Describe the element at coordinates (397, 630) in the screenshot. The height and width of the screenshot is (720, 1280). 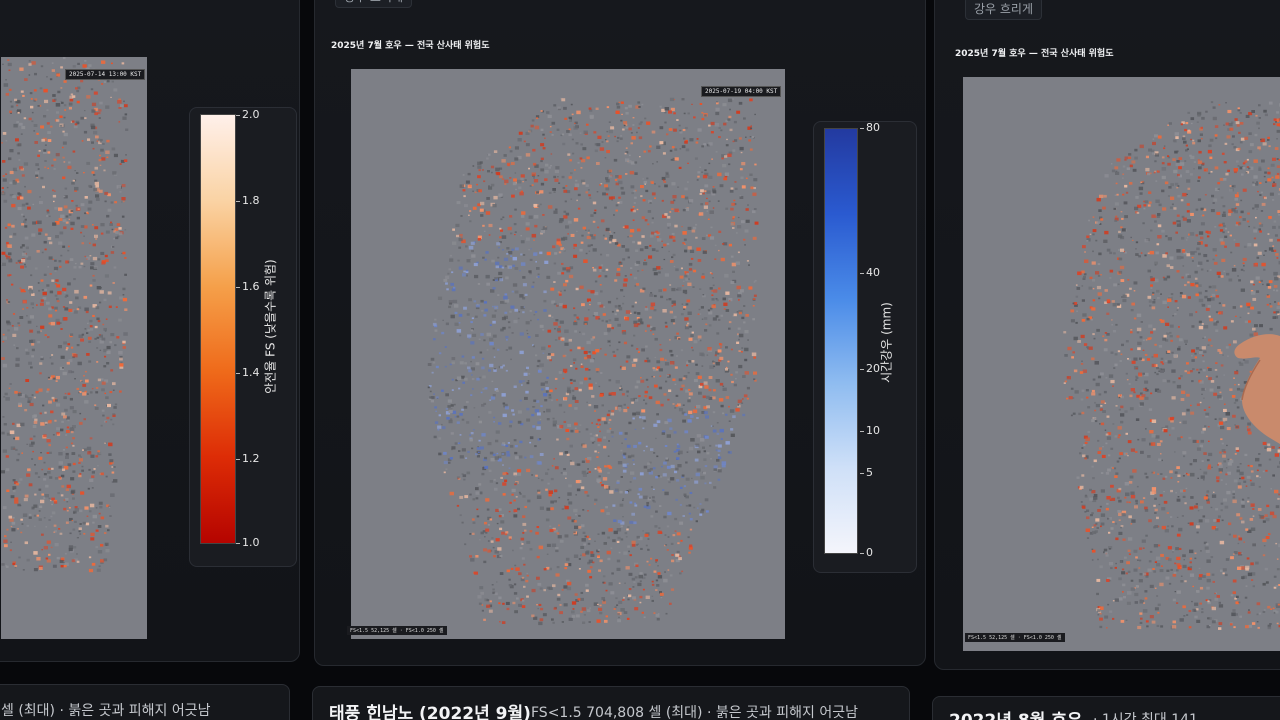
I see `center-map-stats: FS<1.5 52,125 셀 · FS<1.0 250 셀` at that location.